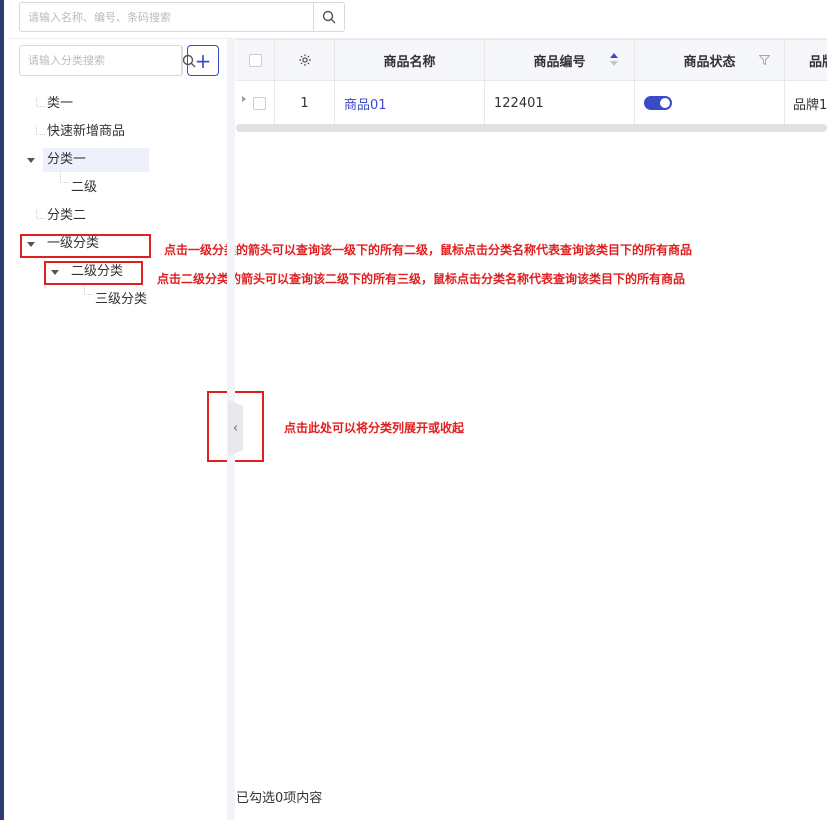  I want to click on product-search-box, so click(182, 17).